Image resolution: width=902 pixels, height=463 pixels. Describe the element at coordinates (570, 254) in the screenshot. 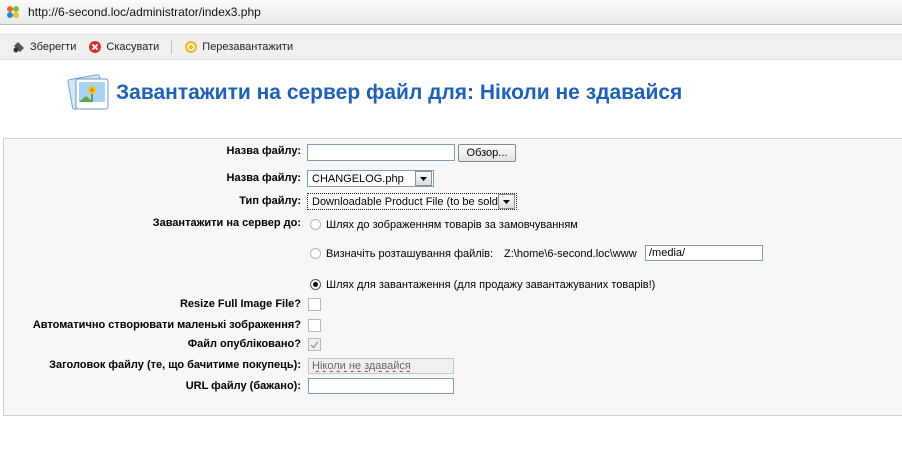

I see `custom-path-prefix: Z:\home\6-second.loc\www` at that location.